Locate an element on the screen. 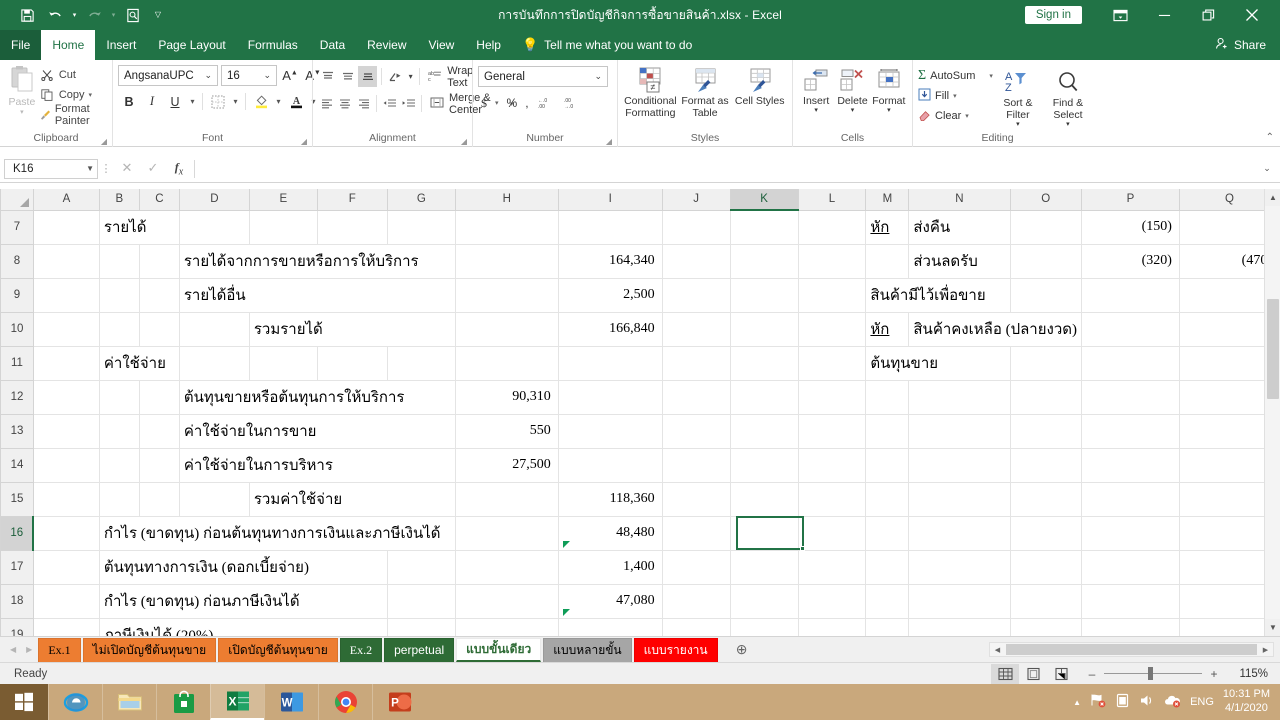 Image resolution: width=1280 pixels, height=720 pixels. redo-dropdown-icon: ▾ is located at coordinates (113, 15).